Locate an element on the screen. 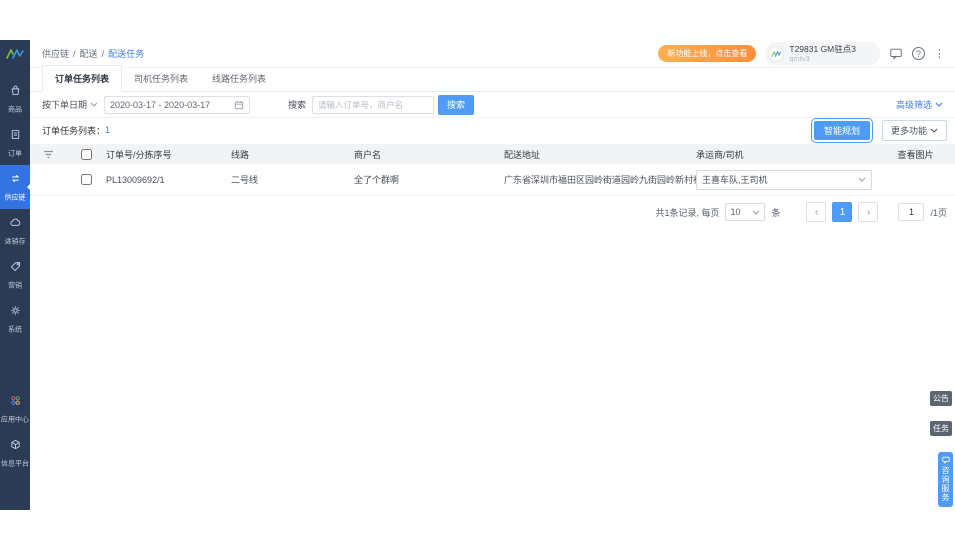  per-page-unit: 条 is located at coordinates (776, 212).